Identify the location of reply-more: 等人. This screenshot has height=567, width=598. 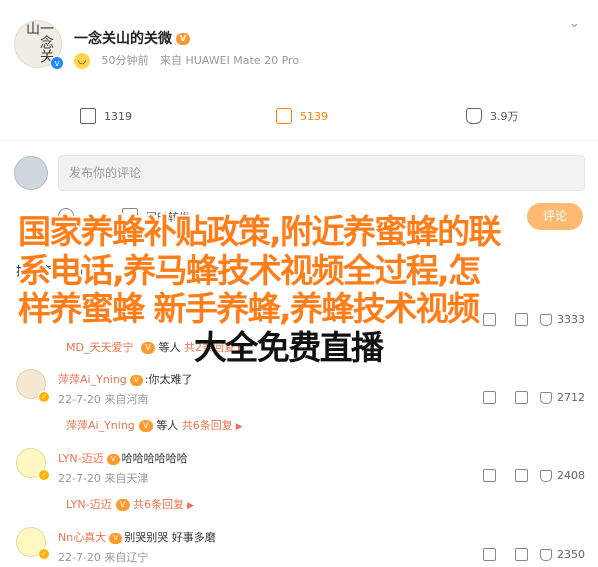
(167, 425).